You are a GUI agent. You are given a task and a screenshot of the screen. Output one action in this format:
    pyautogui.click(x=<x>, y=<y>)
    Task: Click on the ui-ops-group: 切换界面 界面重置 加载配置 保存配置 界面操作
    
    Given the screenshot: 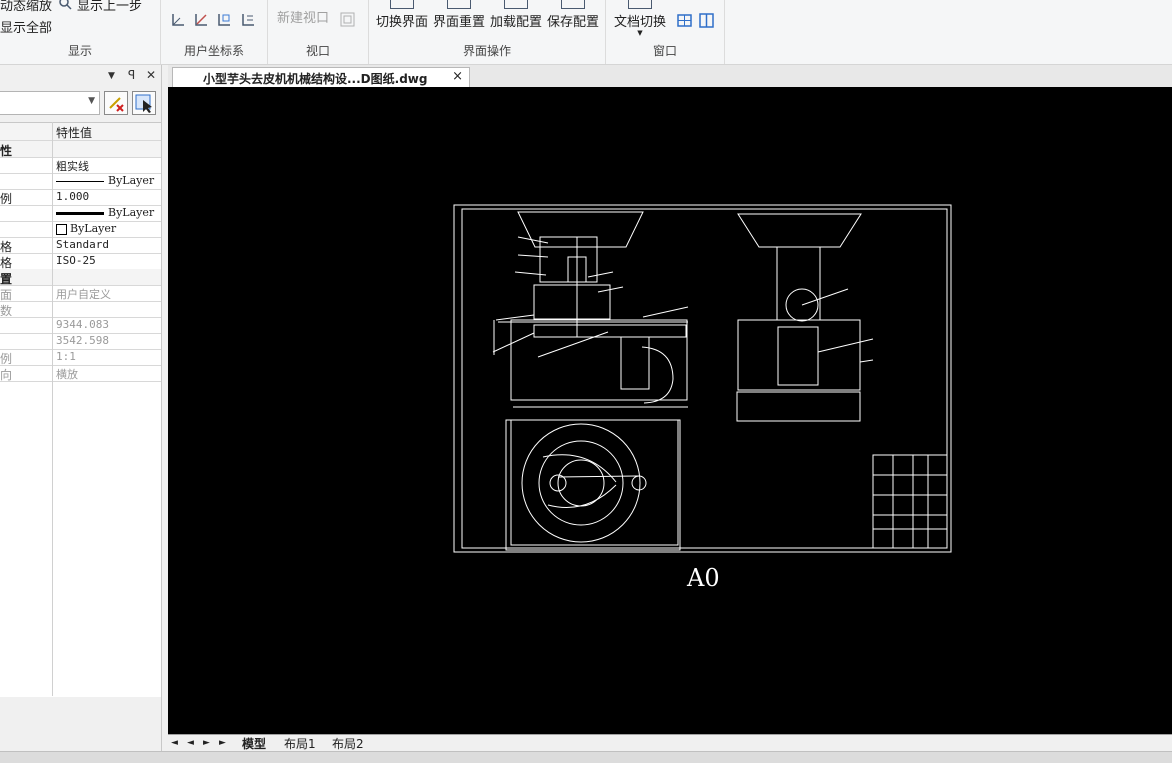 What is the action you would take?
    pyautogui.click(x=487, y=32)
    